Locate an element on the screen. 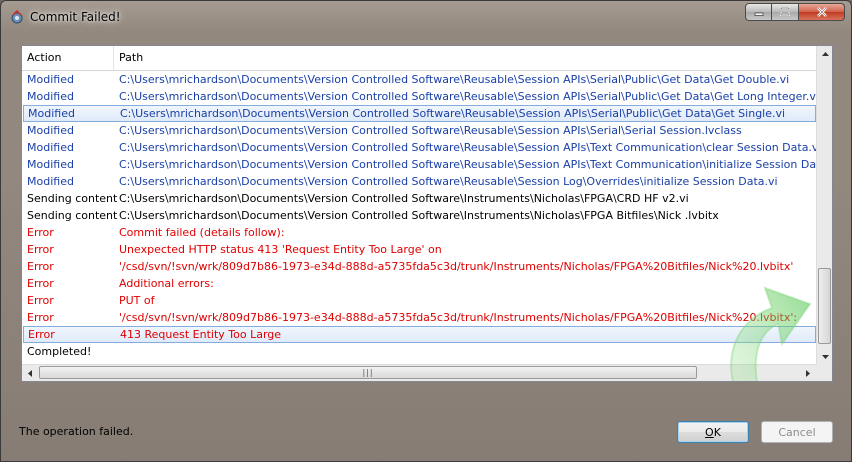 The image size is (852, 462). status-message: The operation failed. is located at coordinates (76, 431).